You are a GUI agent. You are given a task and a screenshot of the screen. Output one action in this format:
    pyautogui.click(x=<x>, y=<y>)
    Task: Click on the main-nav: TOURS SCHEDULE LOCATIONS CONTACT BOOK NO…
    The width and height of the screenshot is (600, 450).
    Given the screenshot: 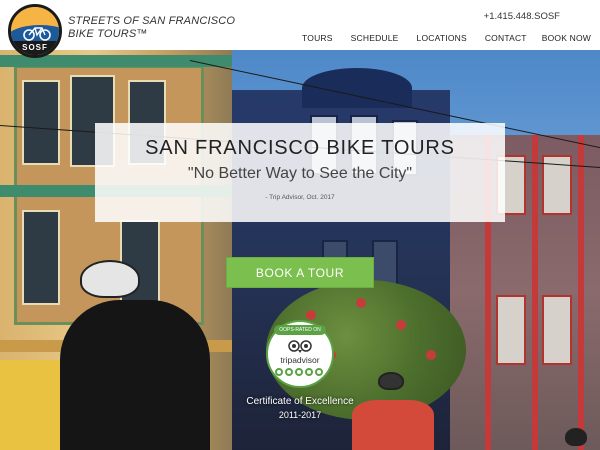 What is the action you would take?
    pyautogui.click(x=446, y=38)
    